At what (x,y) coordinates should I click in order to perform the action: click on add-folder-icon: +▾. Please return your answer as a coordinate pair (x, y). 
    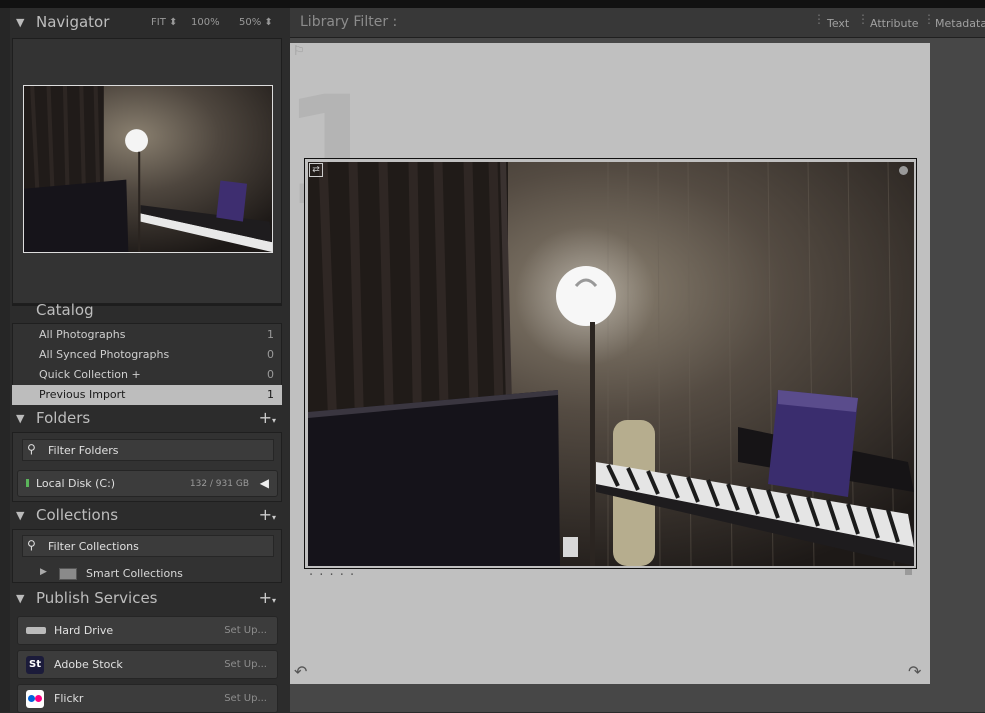
    Looking at the image, I should click on (267, 417).